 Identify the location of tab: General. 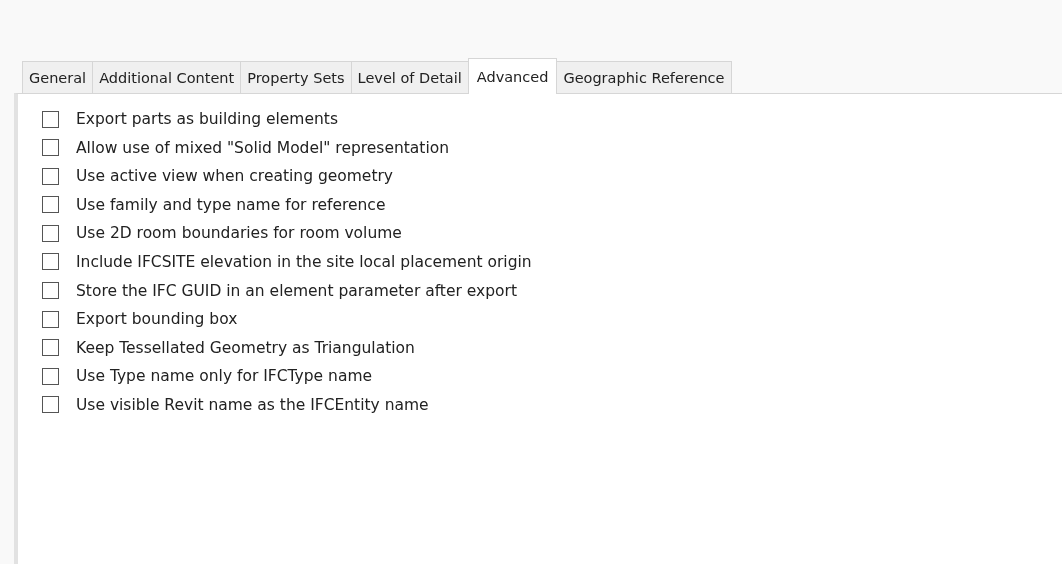
(58, 77).